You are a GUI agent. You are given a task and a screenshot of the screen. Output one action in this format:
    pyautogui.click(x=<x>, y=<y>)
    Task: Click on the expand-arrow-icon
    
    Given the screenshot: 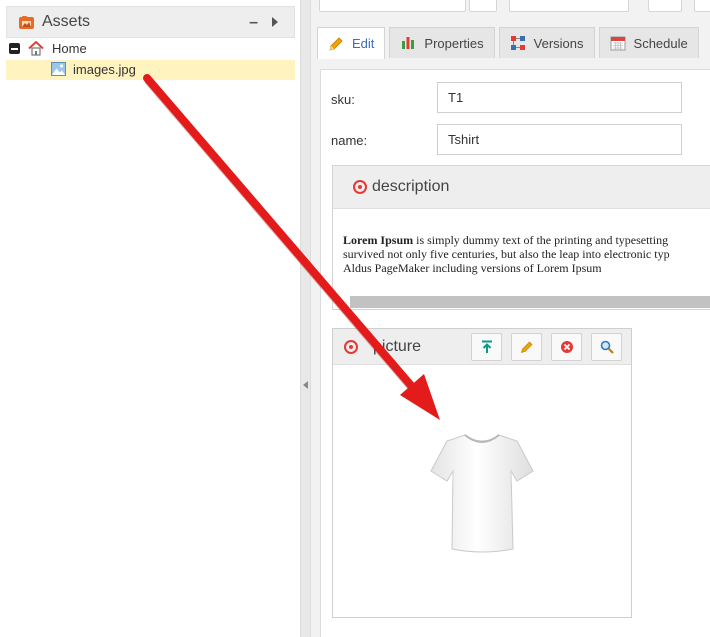 What is the action you would take?
    pyautogui.click(x=275, y=22)
    